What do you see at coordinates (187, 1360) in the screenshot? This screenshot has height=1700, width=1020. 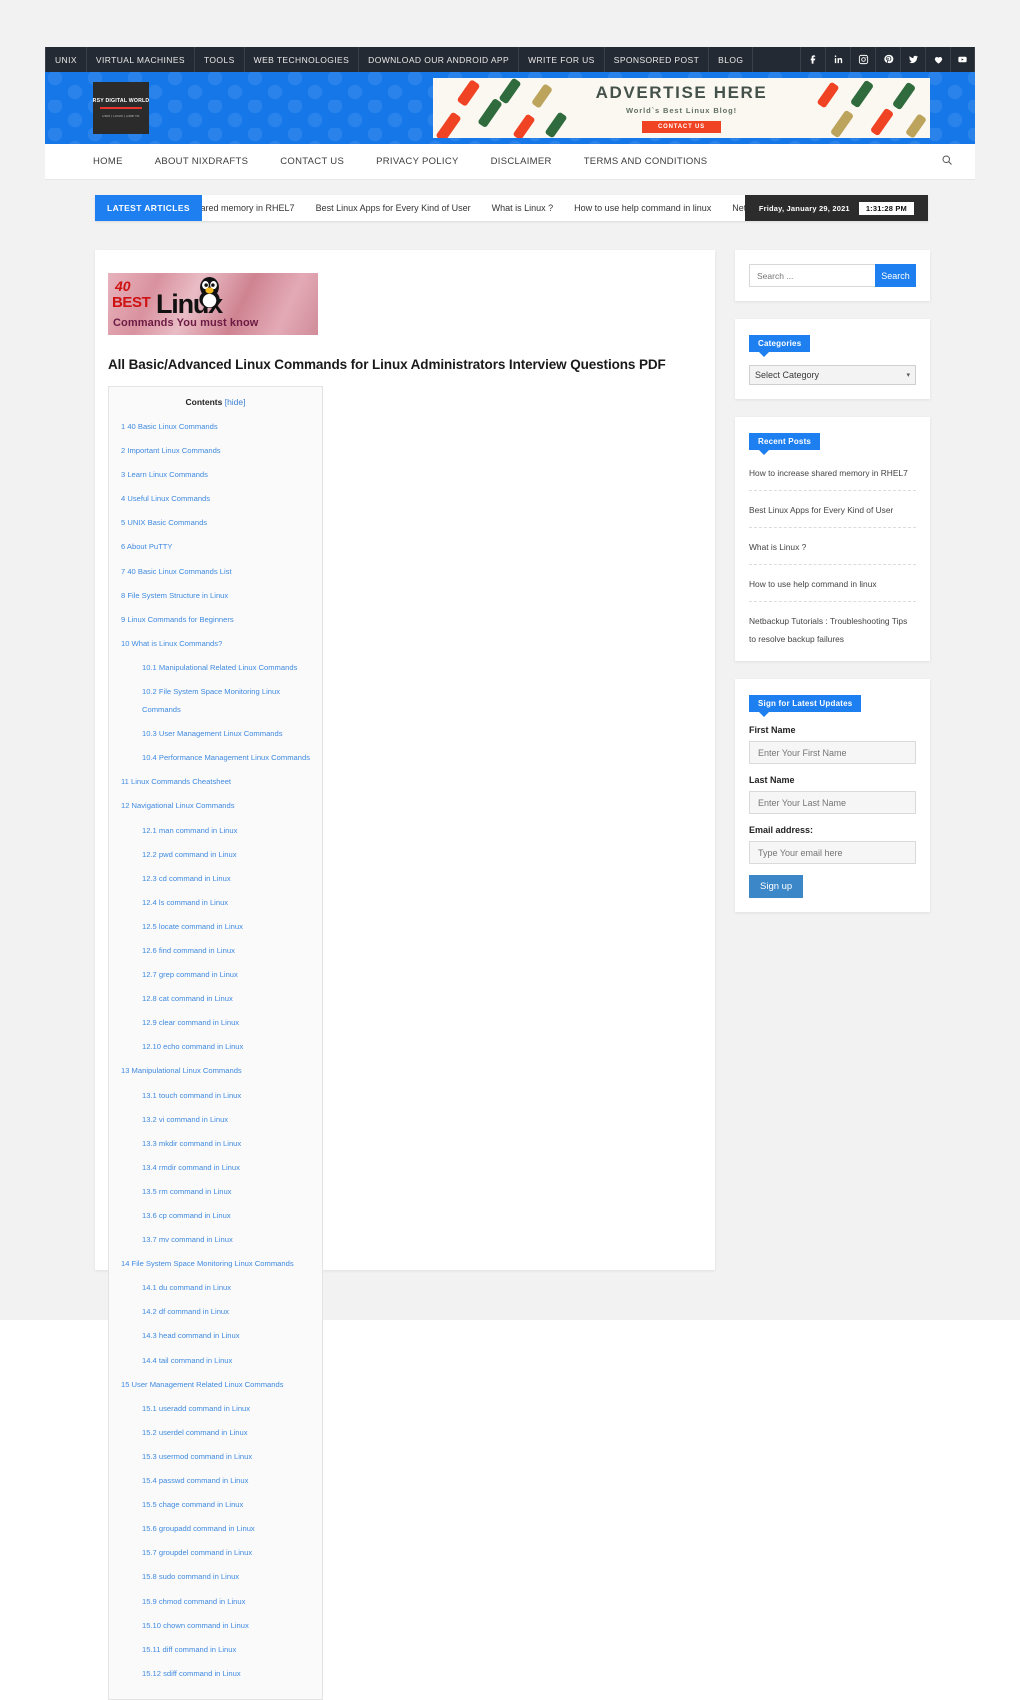 I see `toc-link-38: 14.4 tail command in Linux` at bounding box center [187, 1360].